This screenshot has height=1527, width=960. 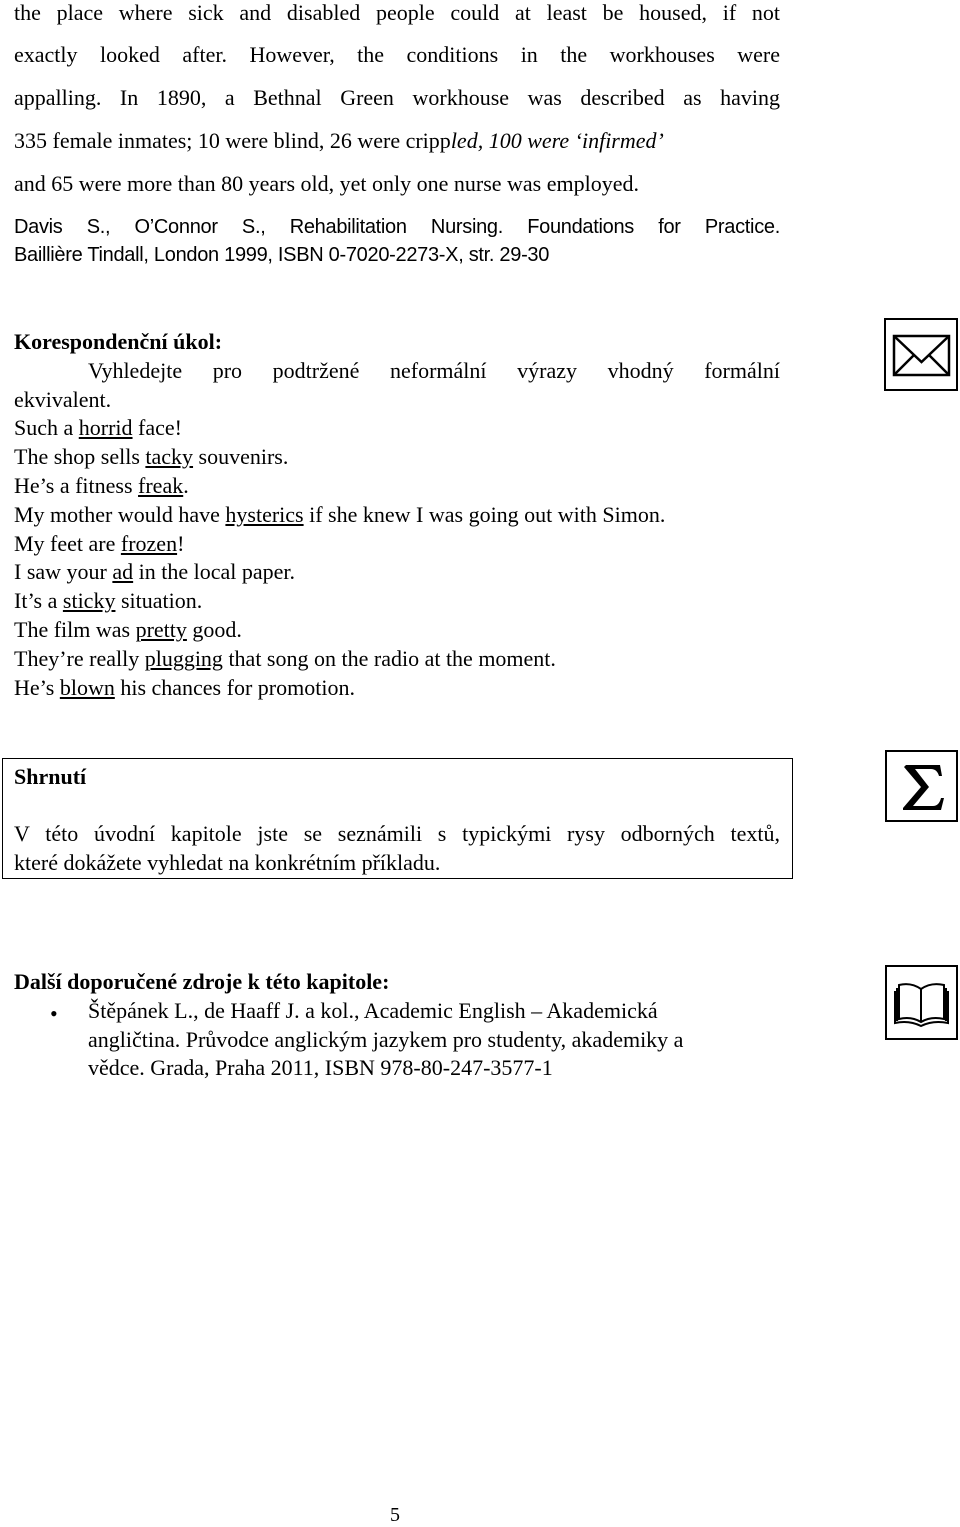 What do you see at coordinates (105, 427) in the screenshot?
I see `underlined-expression: horrid` at bounding box center [105, 427].